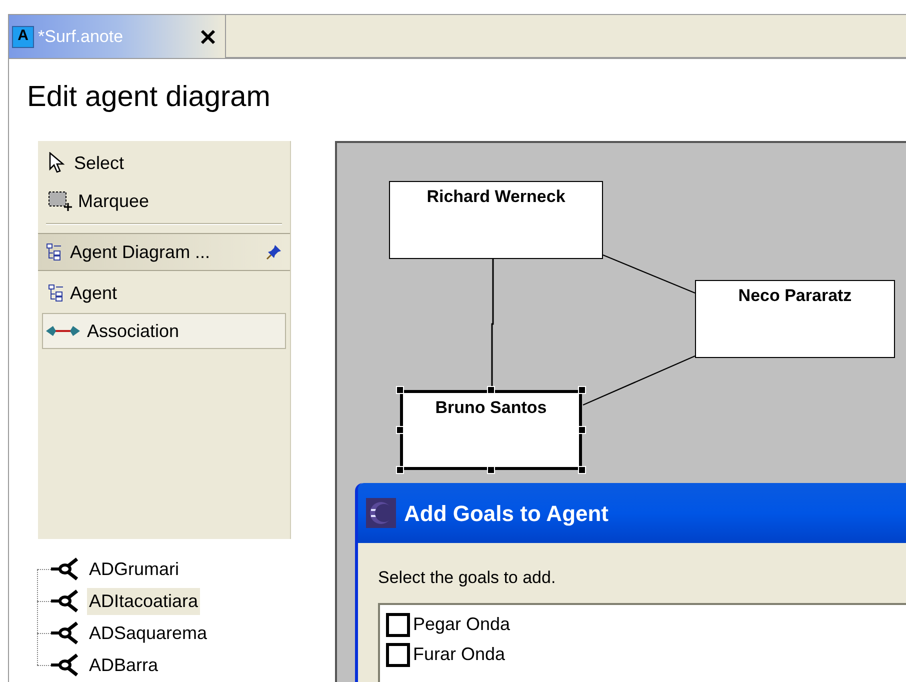 Image resolution: width=906 pixels, height=682 pixels. What do you see at coordinates (164, 163) in the screenshot?
I see `palette-tool: Select` at bounding box center [164, 163].